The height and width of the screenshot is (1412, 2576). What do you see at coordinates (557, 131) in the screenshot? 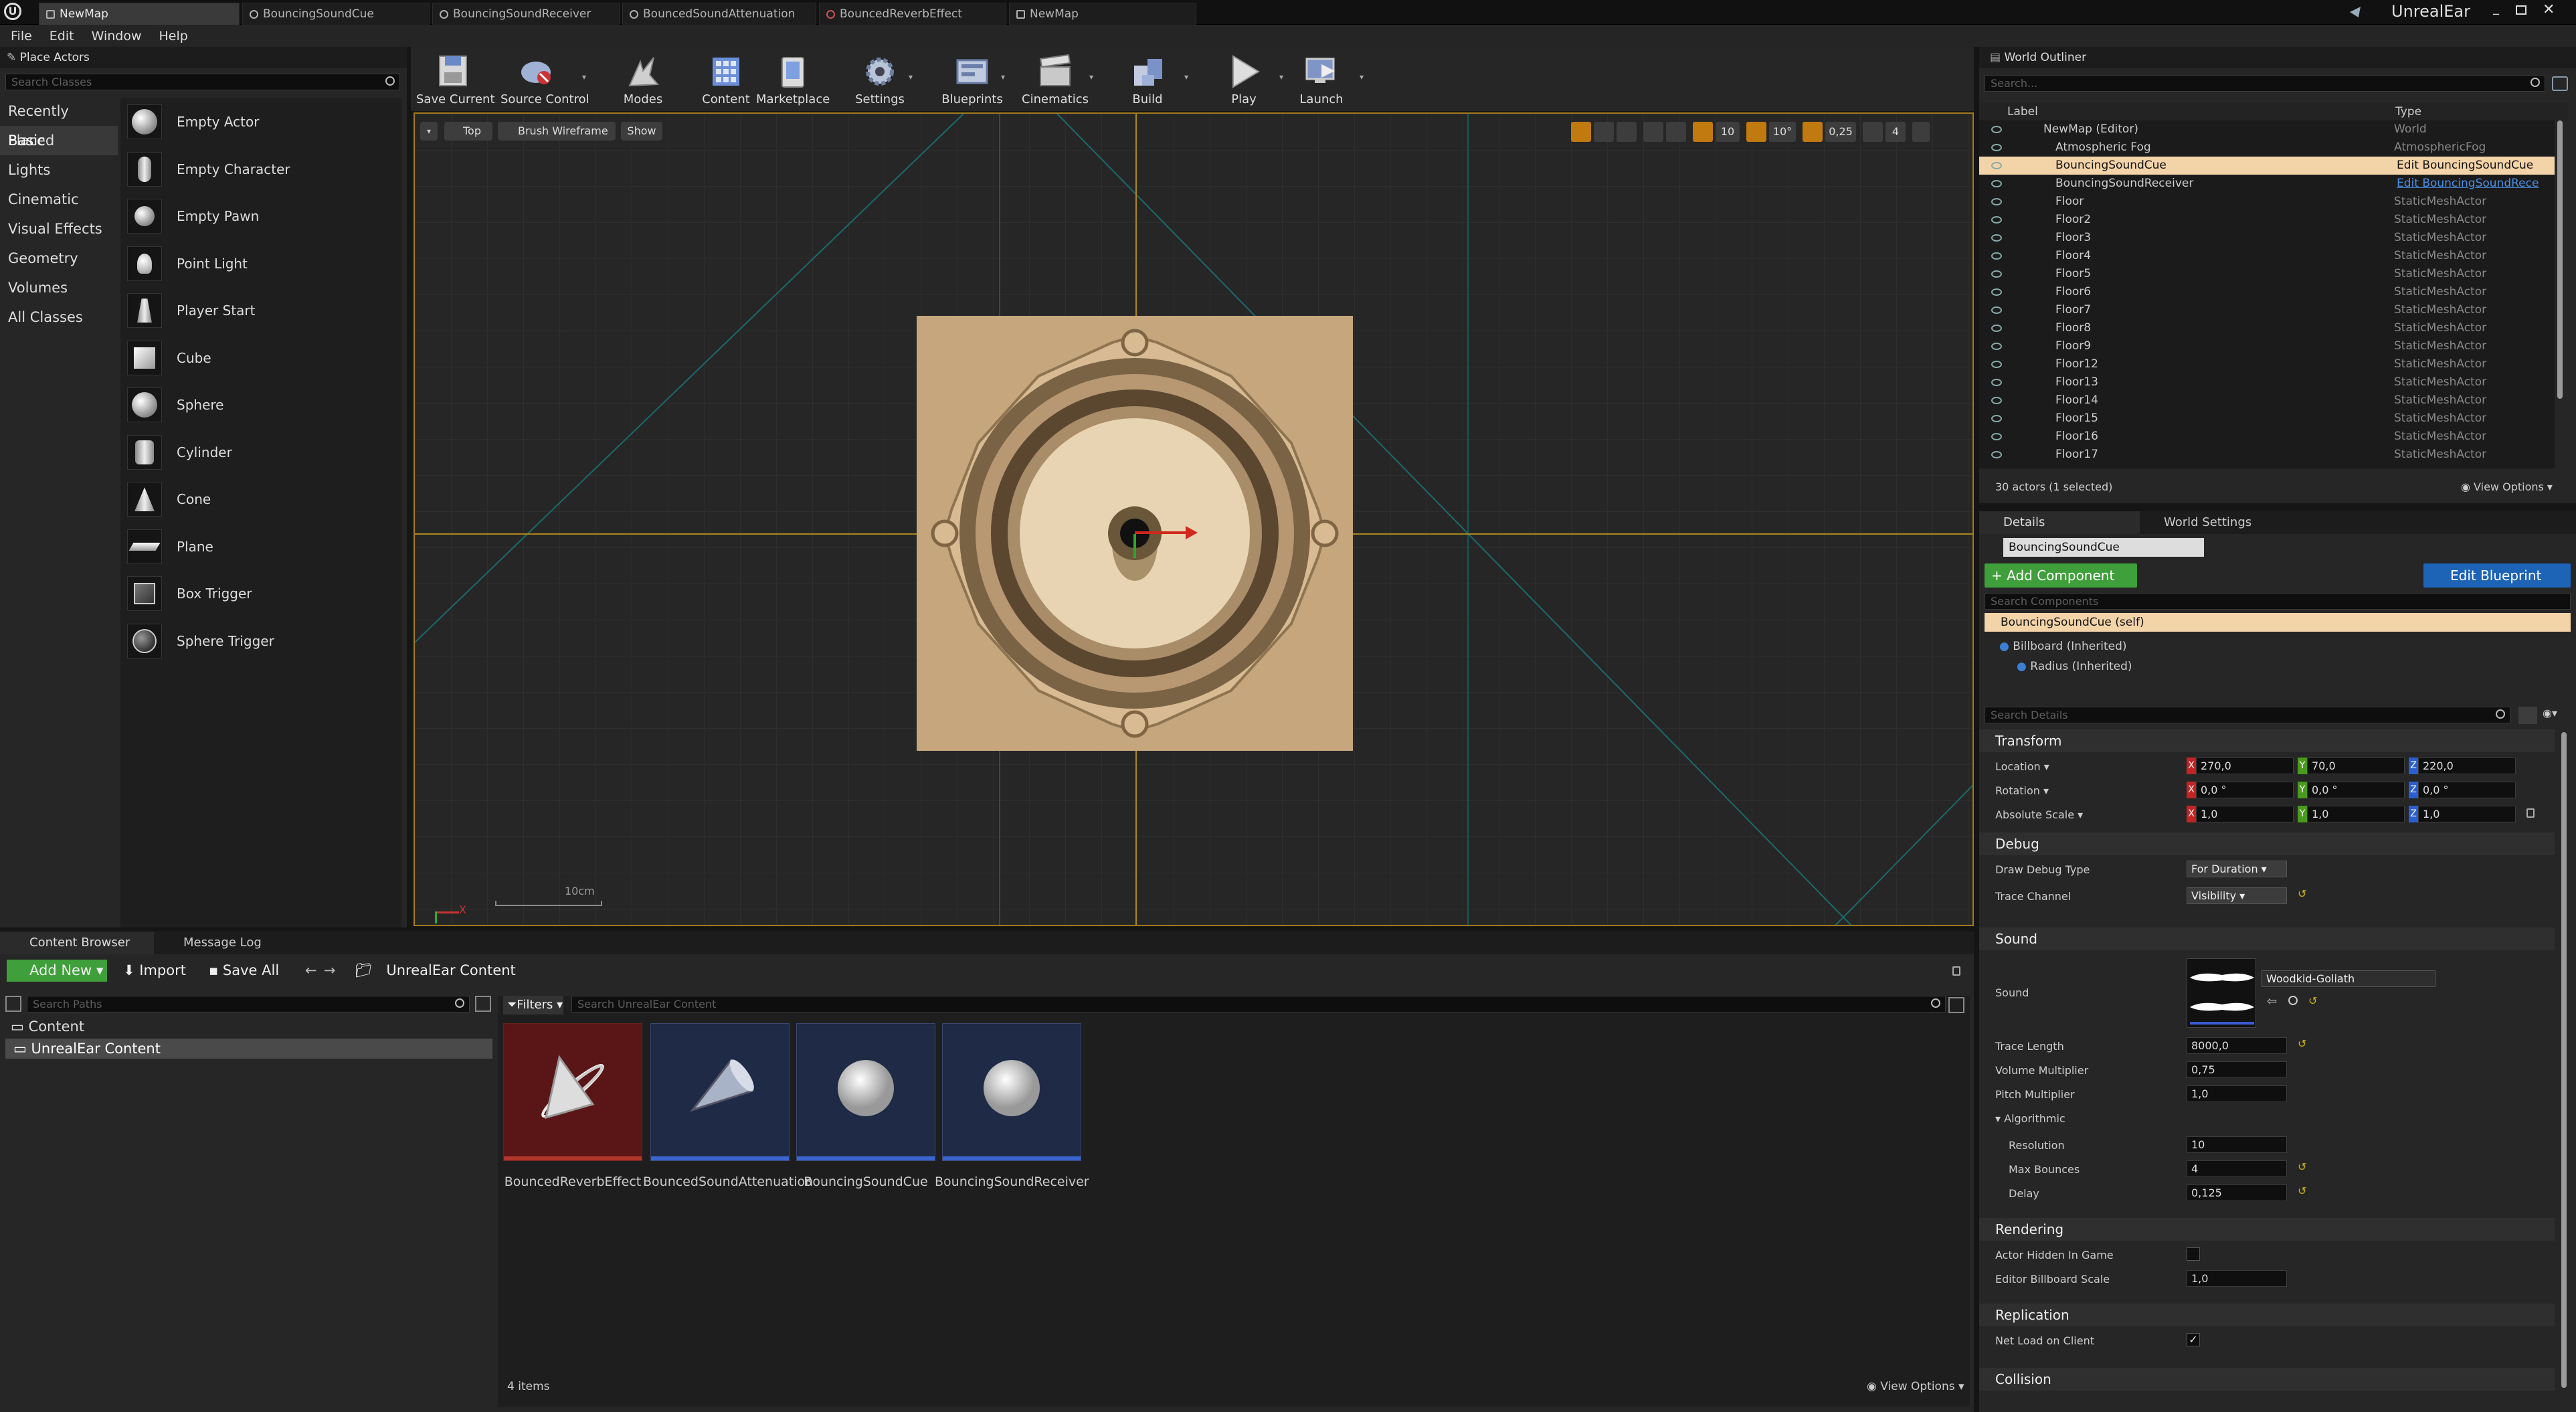
I see `view-mode-button: Brush Wireframe` at bounding box center [557, 131].